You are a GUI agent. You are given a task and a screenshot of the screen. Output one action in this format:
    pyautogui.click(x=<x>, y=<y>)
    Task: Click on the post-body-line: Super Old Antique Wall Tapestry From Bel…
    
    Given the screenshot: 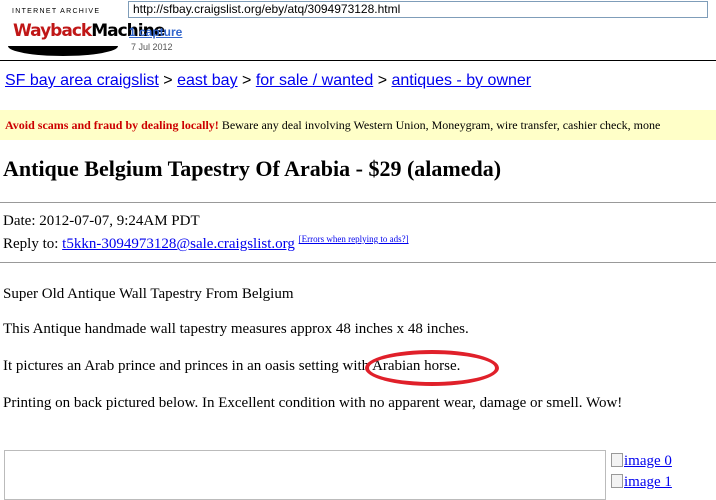 What is the action you would take?
    pyautogui.click(x=148, y=294)
    